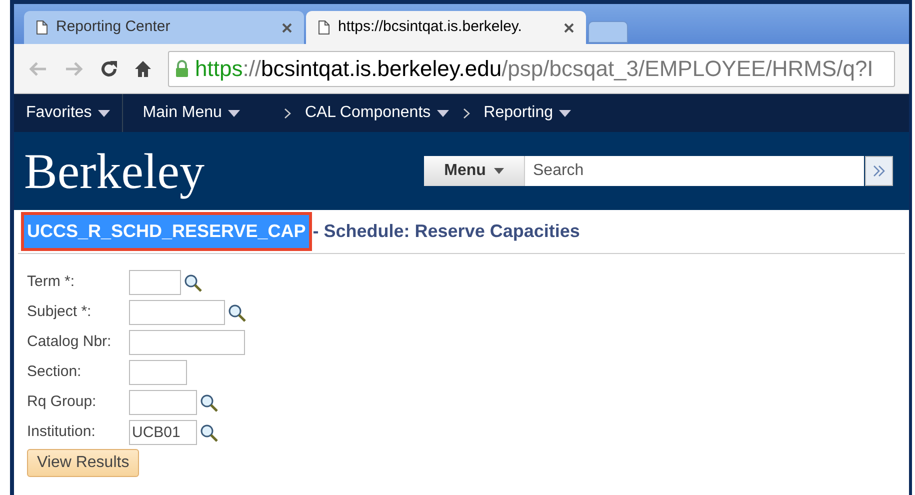  Describe the element at coordinates (74, 68) in the screenshot. I see `forward-icon` at that location.